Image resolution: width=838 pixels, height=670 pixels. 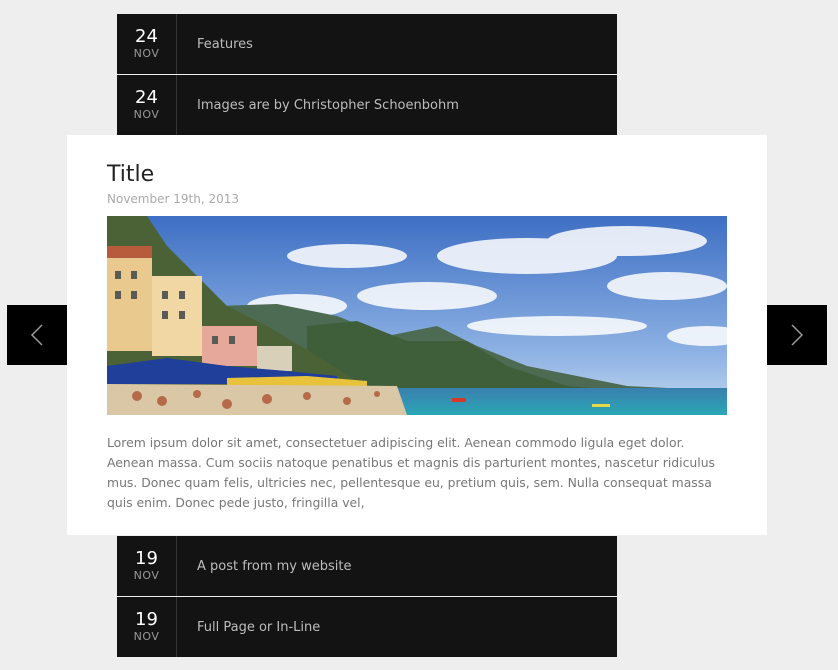 I want to click on previous-arrow-button, so click(x=37, y=335).